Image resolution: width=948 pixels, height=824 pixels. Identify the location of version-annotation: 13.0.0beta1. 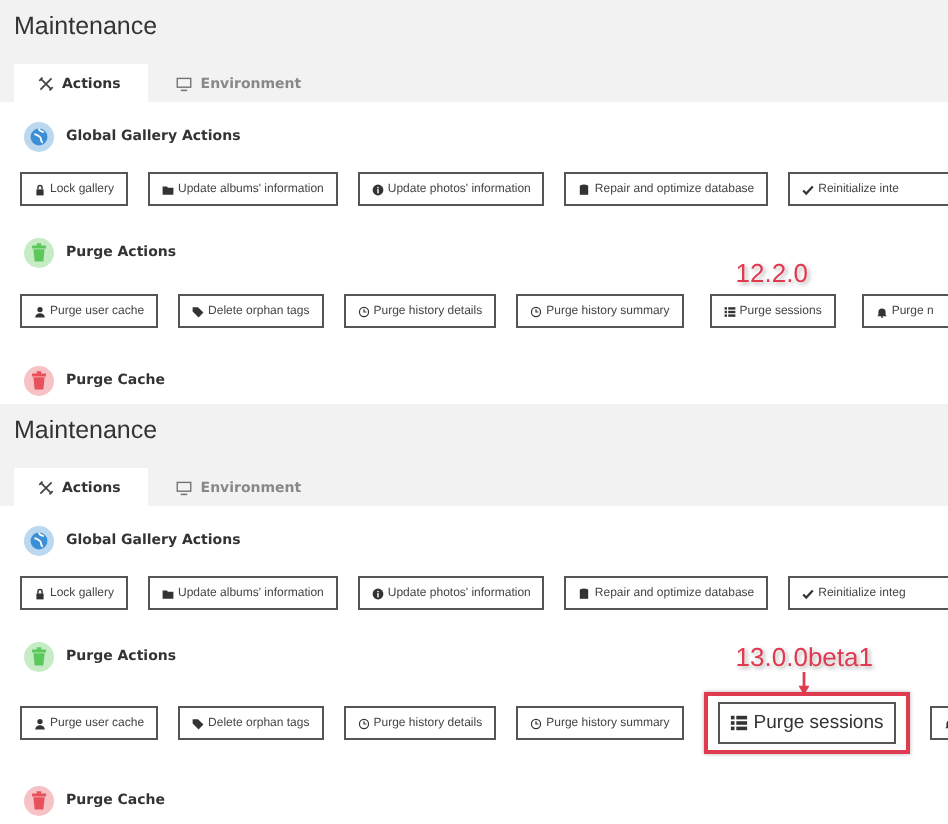
(804, 658).